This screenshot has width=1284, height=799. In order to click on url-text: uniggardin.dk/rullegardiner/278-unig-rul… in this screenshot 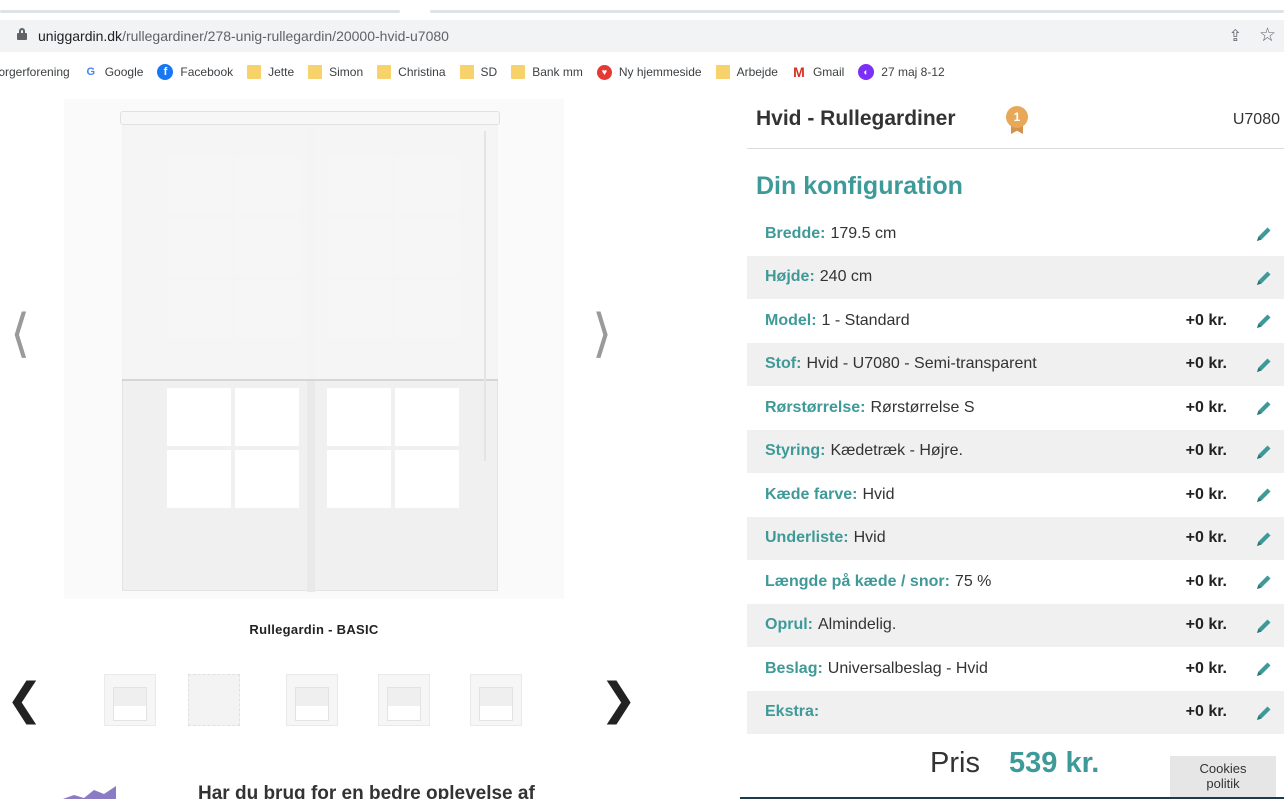, I will do `click(243, 36)`.